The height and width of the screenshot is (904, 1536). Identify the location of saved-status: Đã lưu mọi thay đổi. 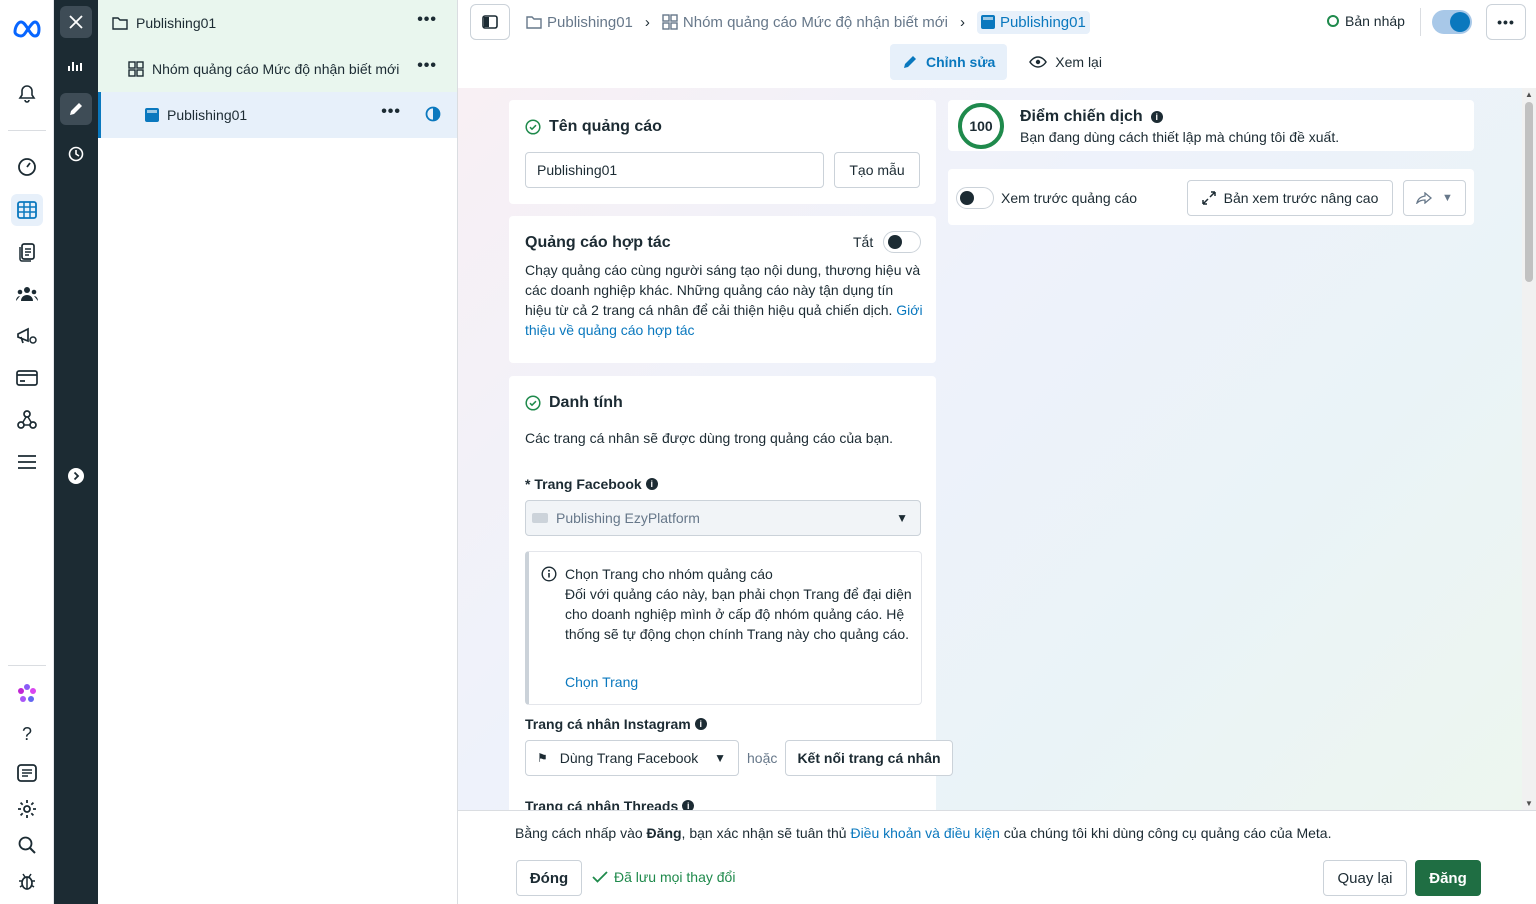
(663, 877).